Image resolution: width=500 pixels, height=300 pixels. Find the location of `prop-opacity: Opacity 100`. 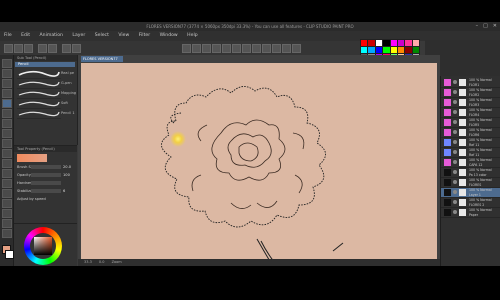

prop-opacity: Opacity 100 is located at coordinates (46, 175).